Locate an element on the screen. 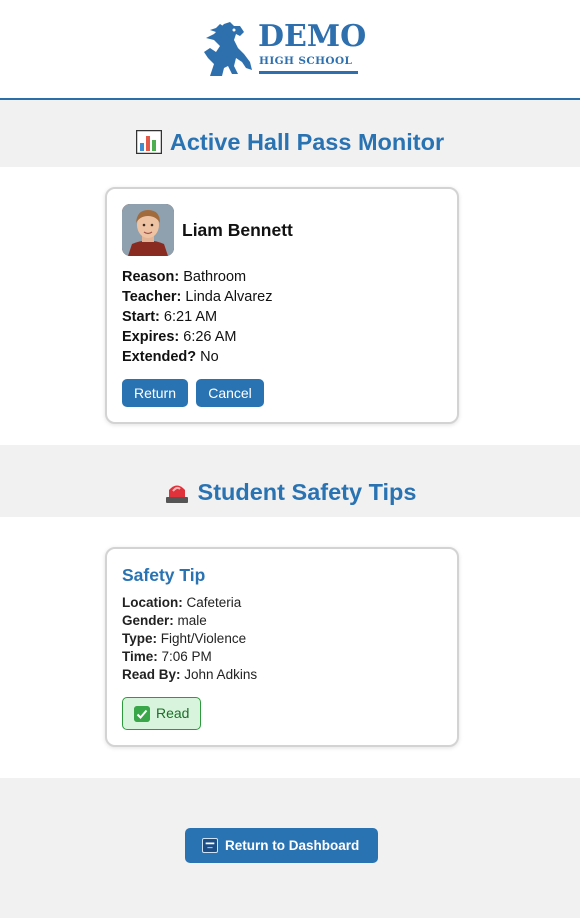 This screenshot has height=918, width=580. time-row: Time: 7:06 PM is located at coordinates (189, 657).